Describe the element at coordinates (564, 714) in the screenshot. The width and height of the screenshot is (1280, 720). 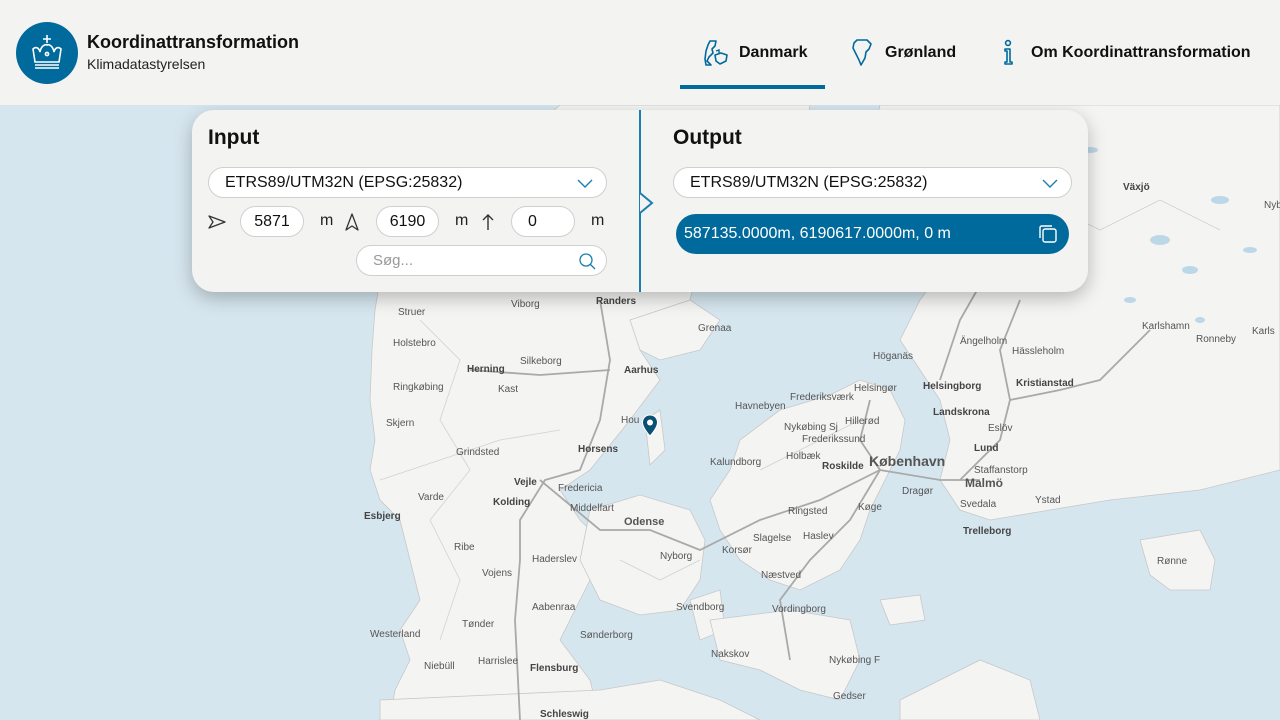
I see `map-label: Schleswig` at that location.